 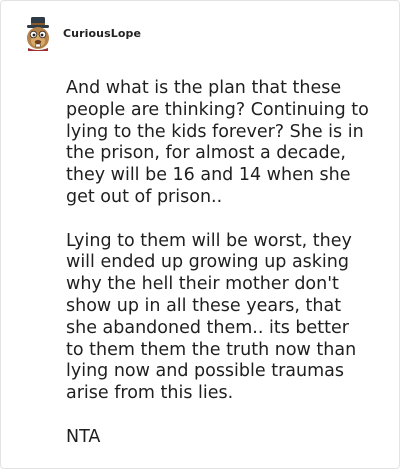 What do you see at coordinates (38, 33) in the screenshot?
I see `avatar-icon` at bounding box center [38, 33].